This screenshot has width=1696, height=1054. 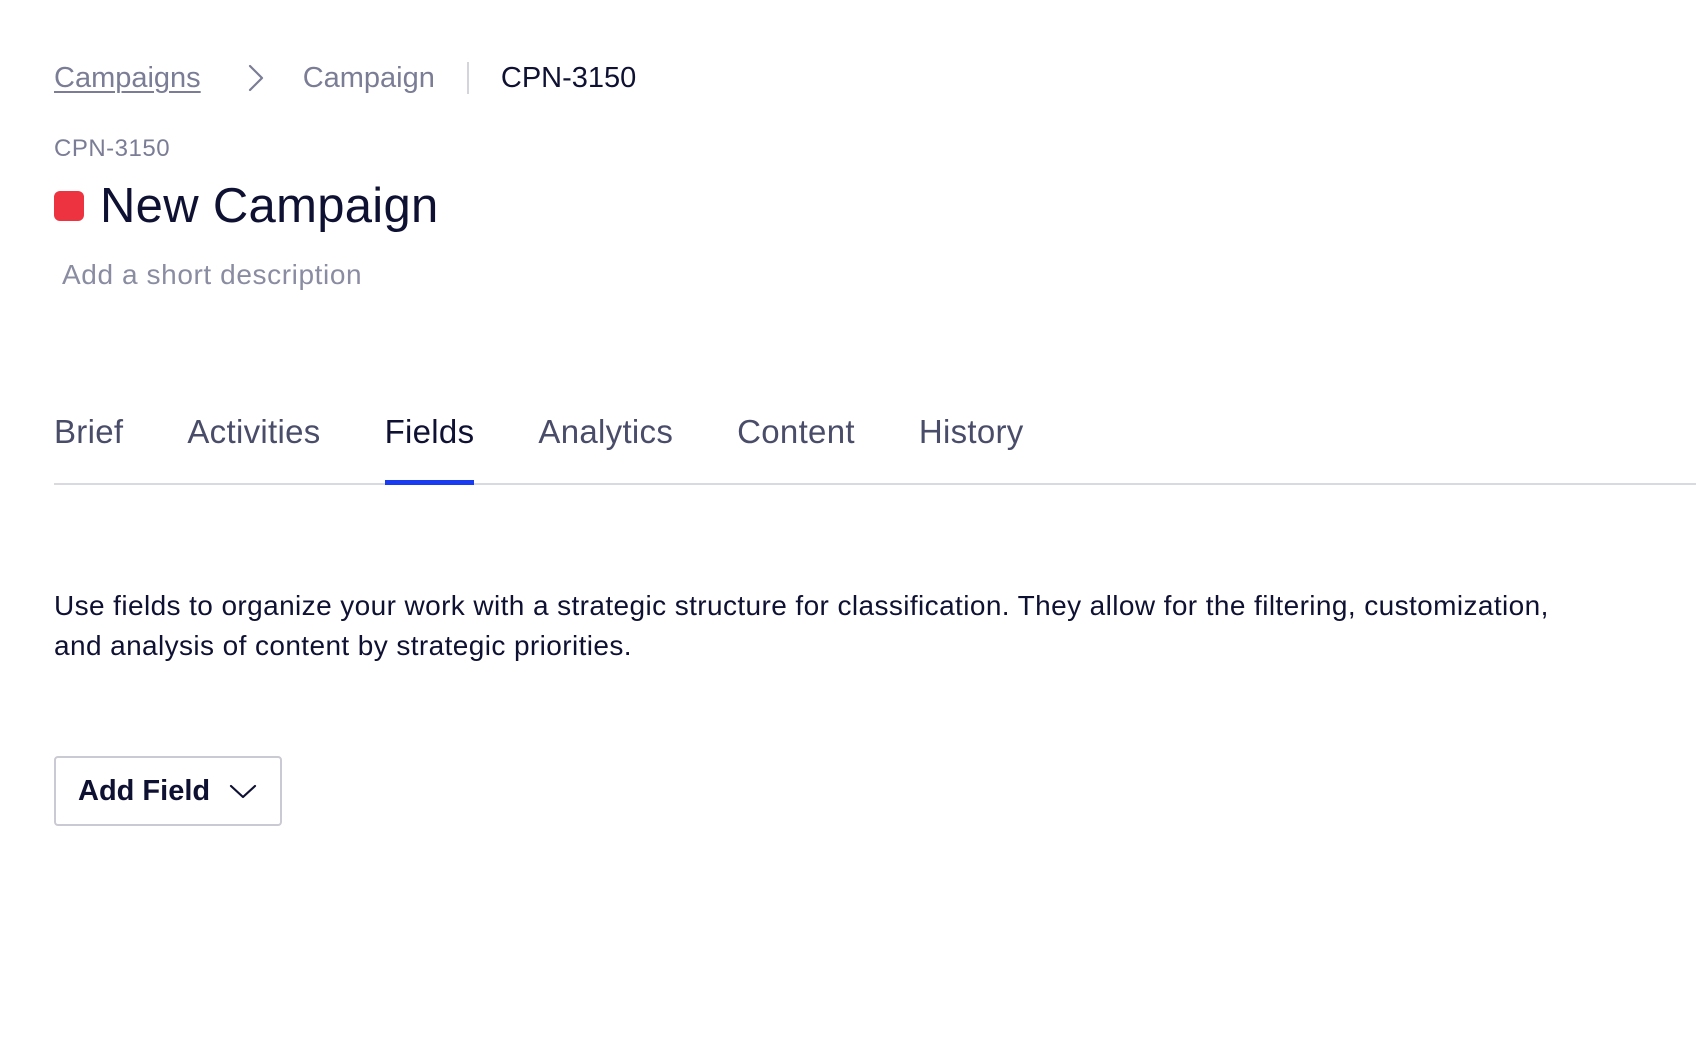 What do you see at coordinates (69, 206) in the screenshot?
I see `campaign-color-swatch` at bounding box center [69, 206].